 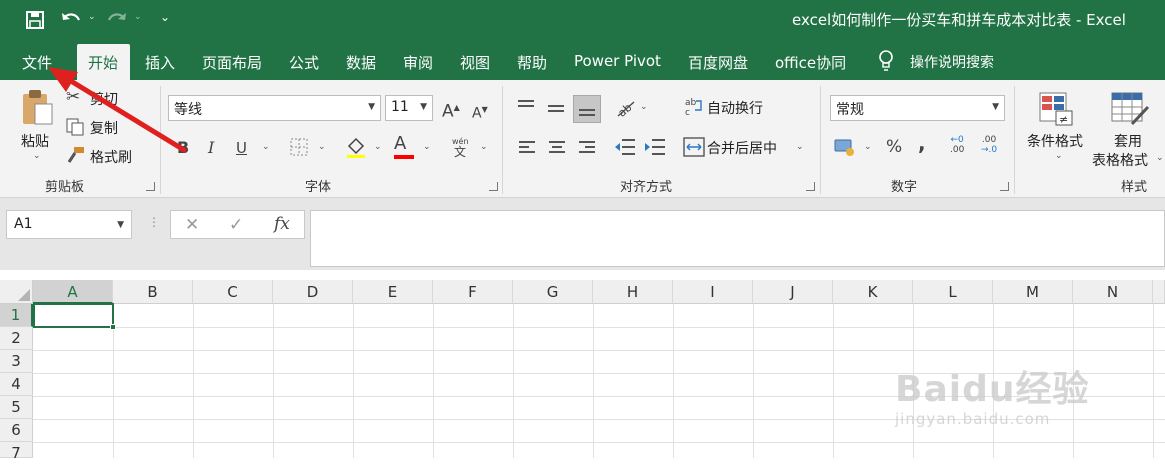 I want to click on row-header-3: 3, so click(x=16, y=361).